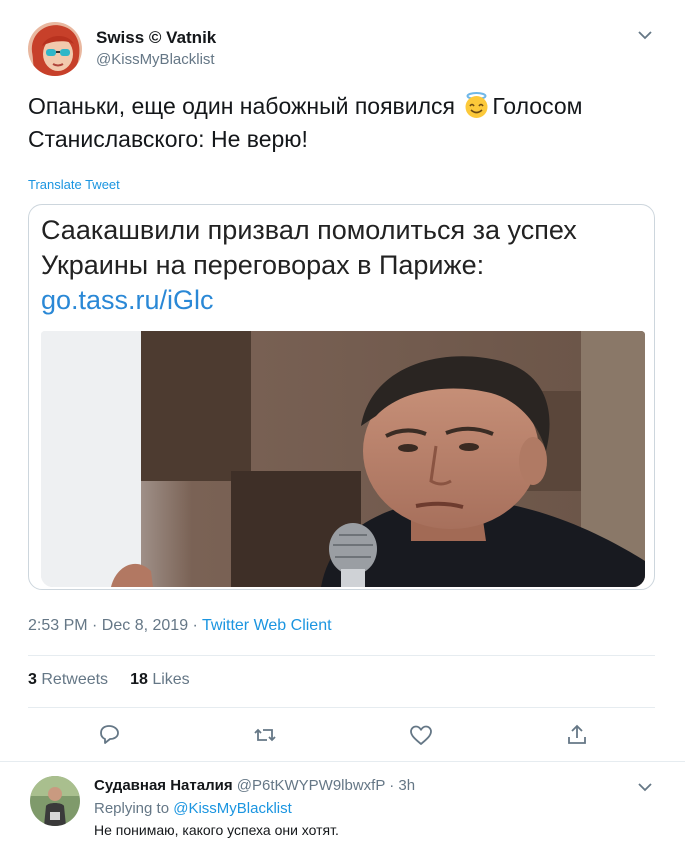  What do you see at coordinates (139, 679) in the screenshot?
I see `likes-count: 18` at bounding box center [139, 679].